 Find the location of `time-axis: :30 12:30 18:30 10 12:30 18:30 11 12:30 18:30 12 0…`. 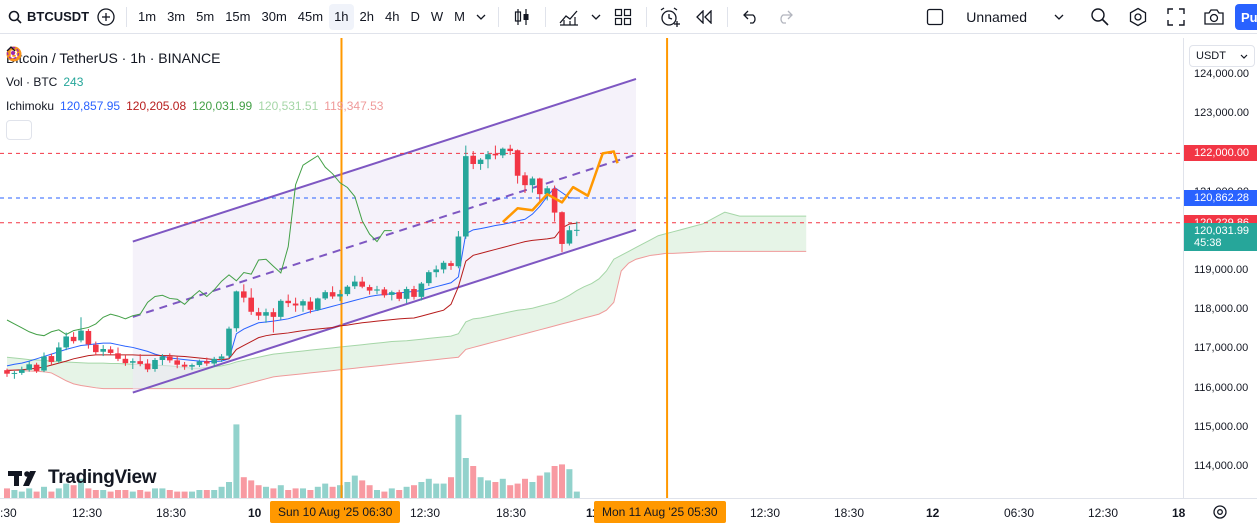

time-axis: :30 12:30 18:30 10 12:30 18:30 11 12:30 18:30 12 0… is located at coordinates (628, 511).